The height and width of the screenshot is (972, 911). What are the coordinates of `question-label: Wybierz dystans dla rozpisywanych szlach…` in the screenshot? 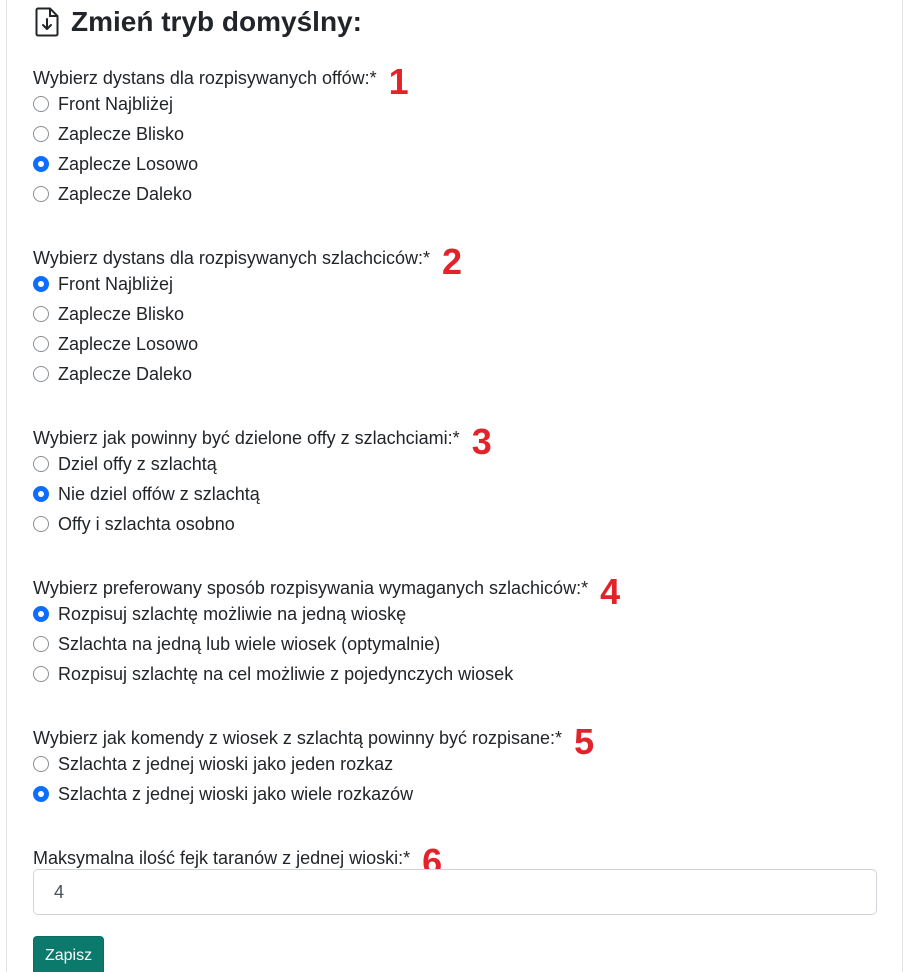 It's located at (231, 258).